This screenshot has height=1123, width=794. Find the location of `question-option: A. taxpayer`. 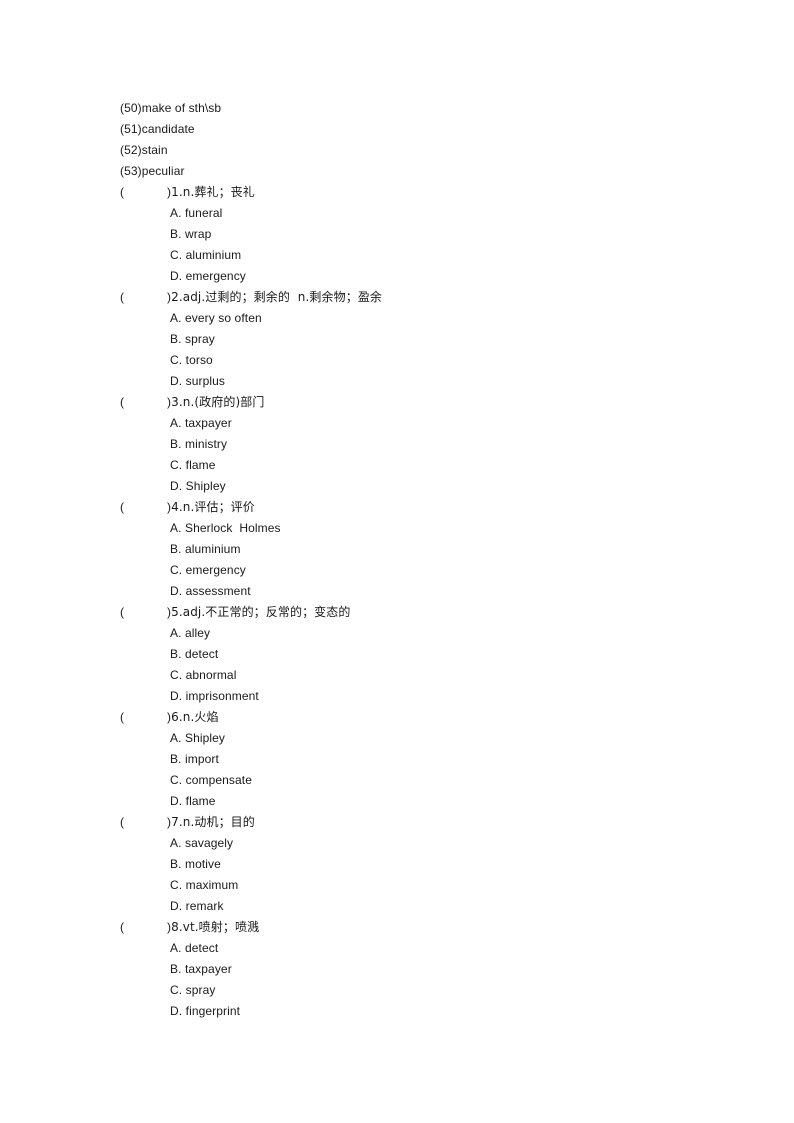

question-option: A. taxpayer is located at coordinates (420, 423).